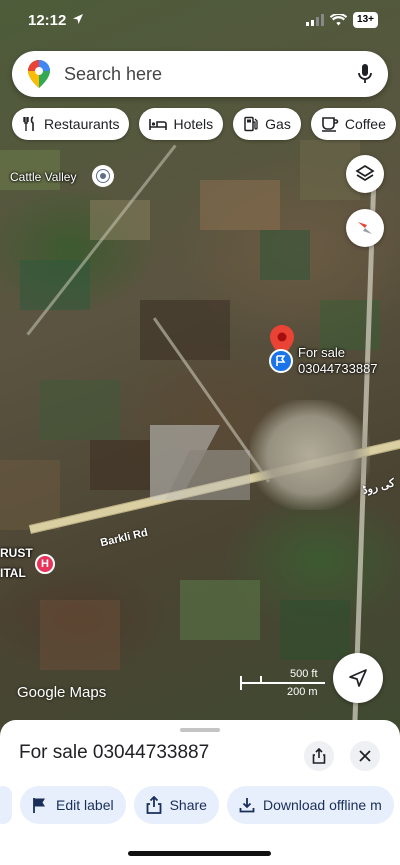 The image size is (400, 865). I want to click on place-title: For sale 03044733887, so click(114, 752).